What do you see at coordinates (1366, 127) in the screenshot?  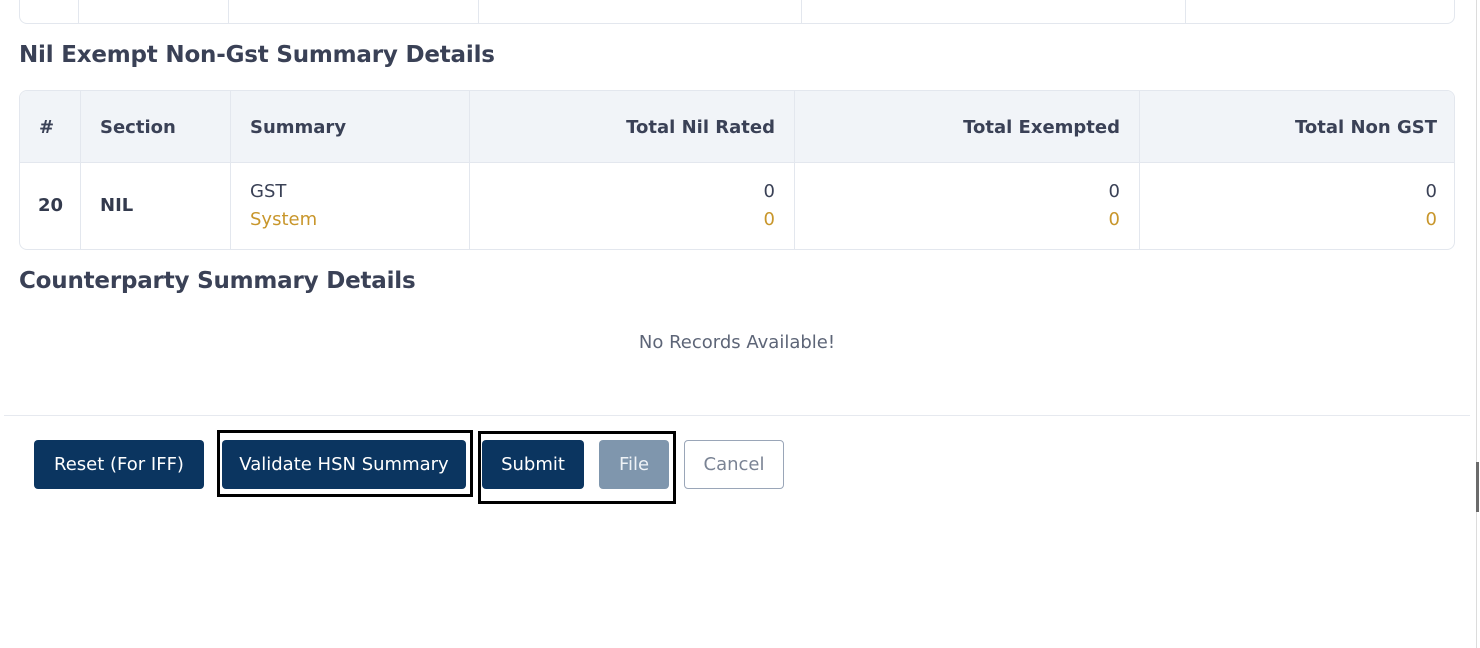 I see `header-total-non-gst: Total Non GST` at bounding box center [1366, 127].